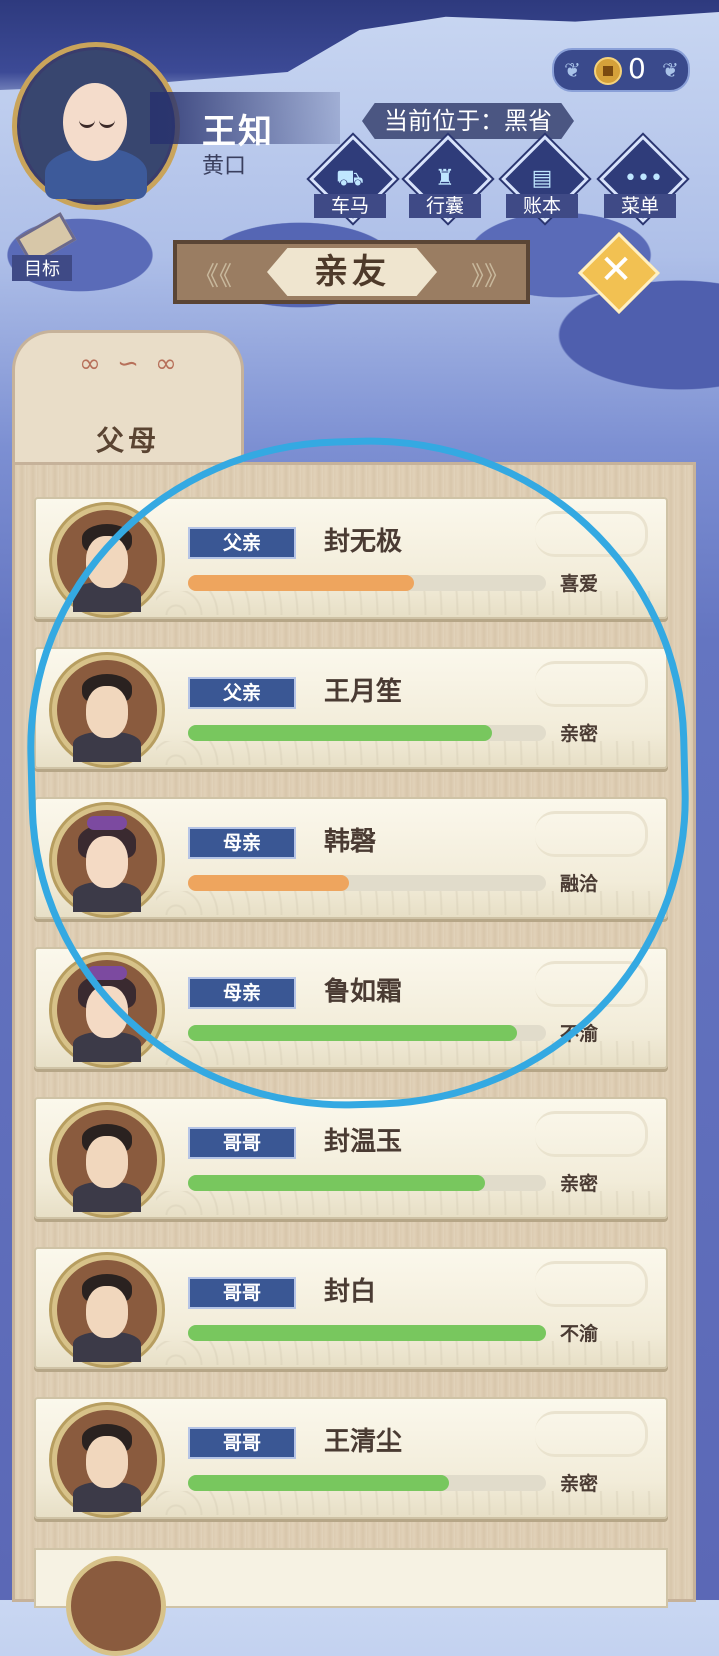 The height and width of the screenshot is (1656, 719). What do you see at coordinates (542, 206) in the screenshot?
I see `ledger-label: 账本` at bounding box center [542, 206].